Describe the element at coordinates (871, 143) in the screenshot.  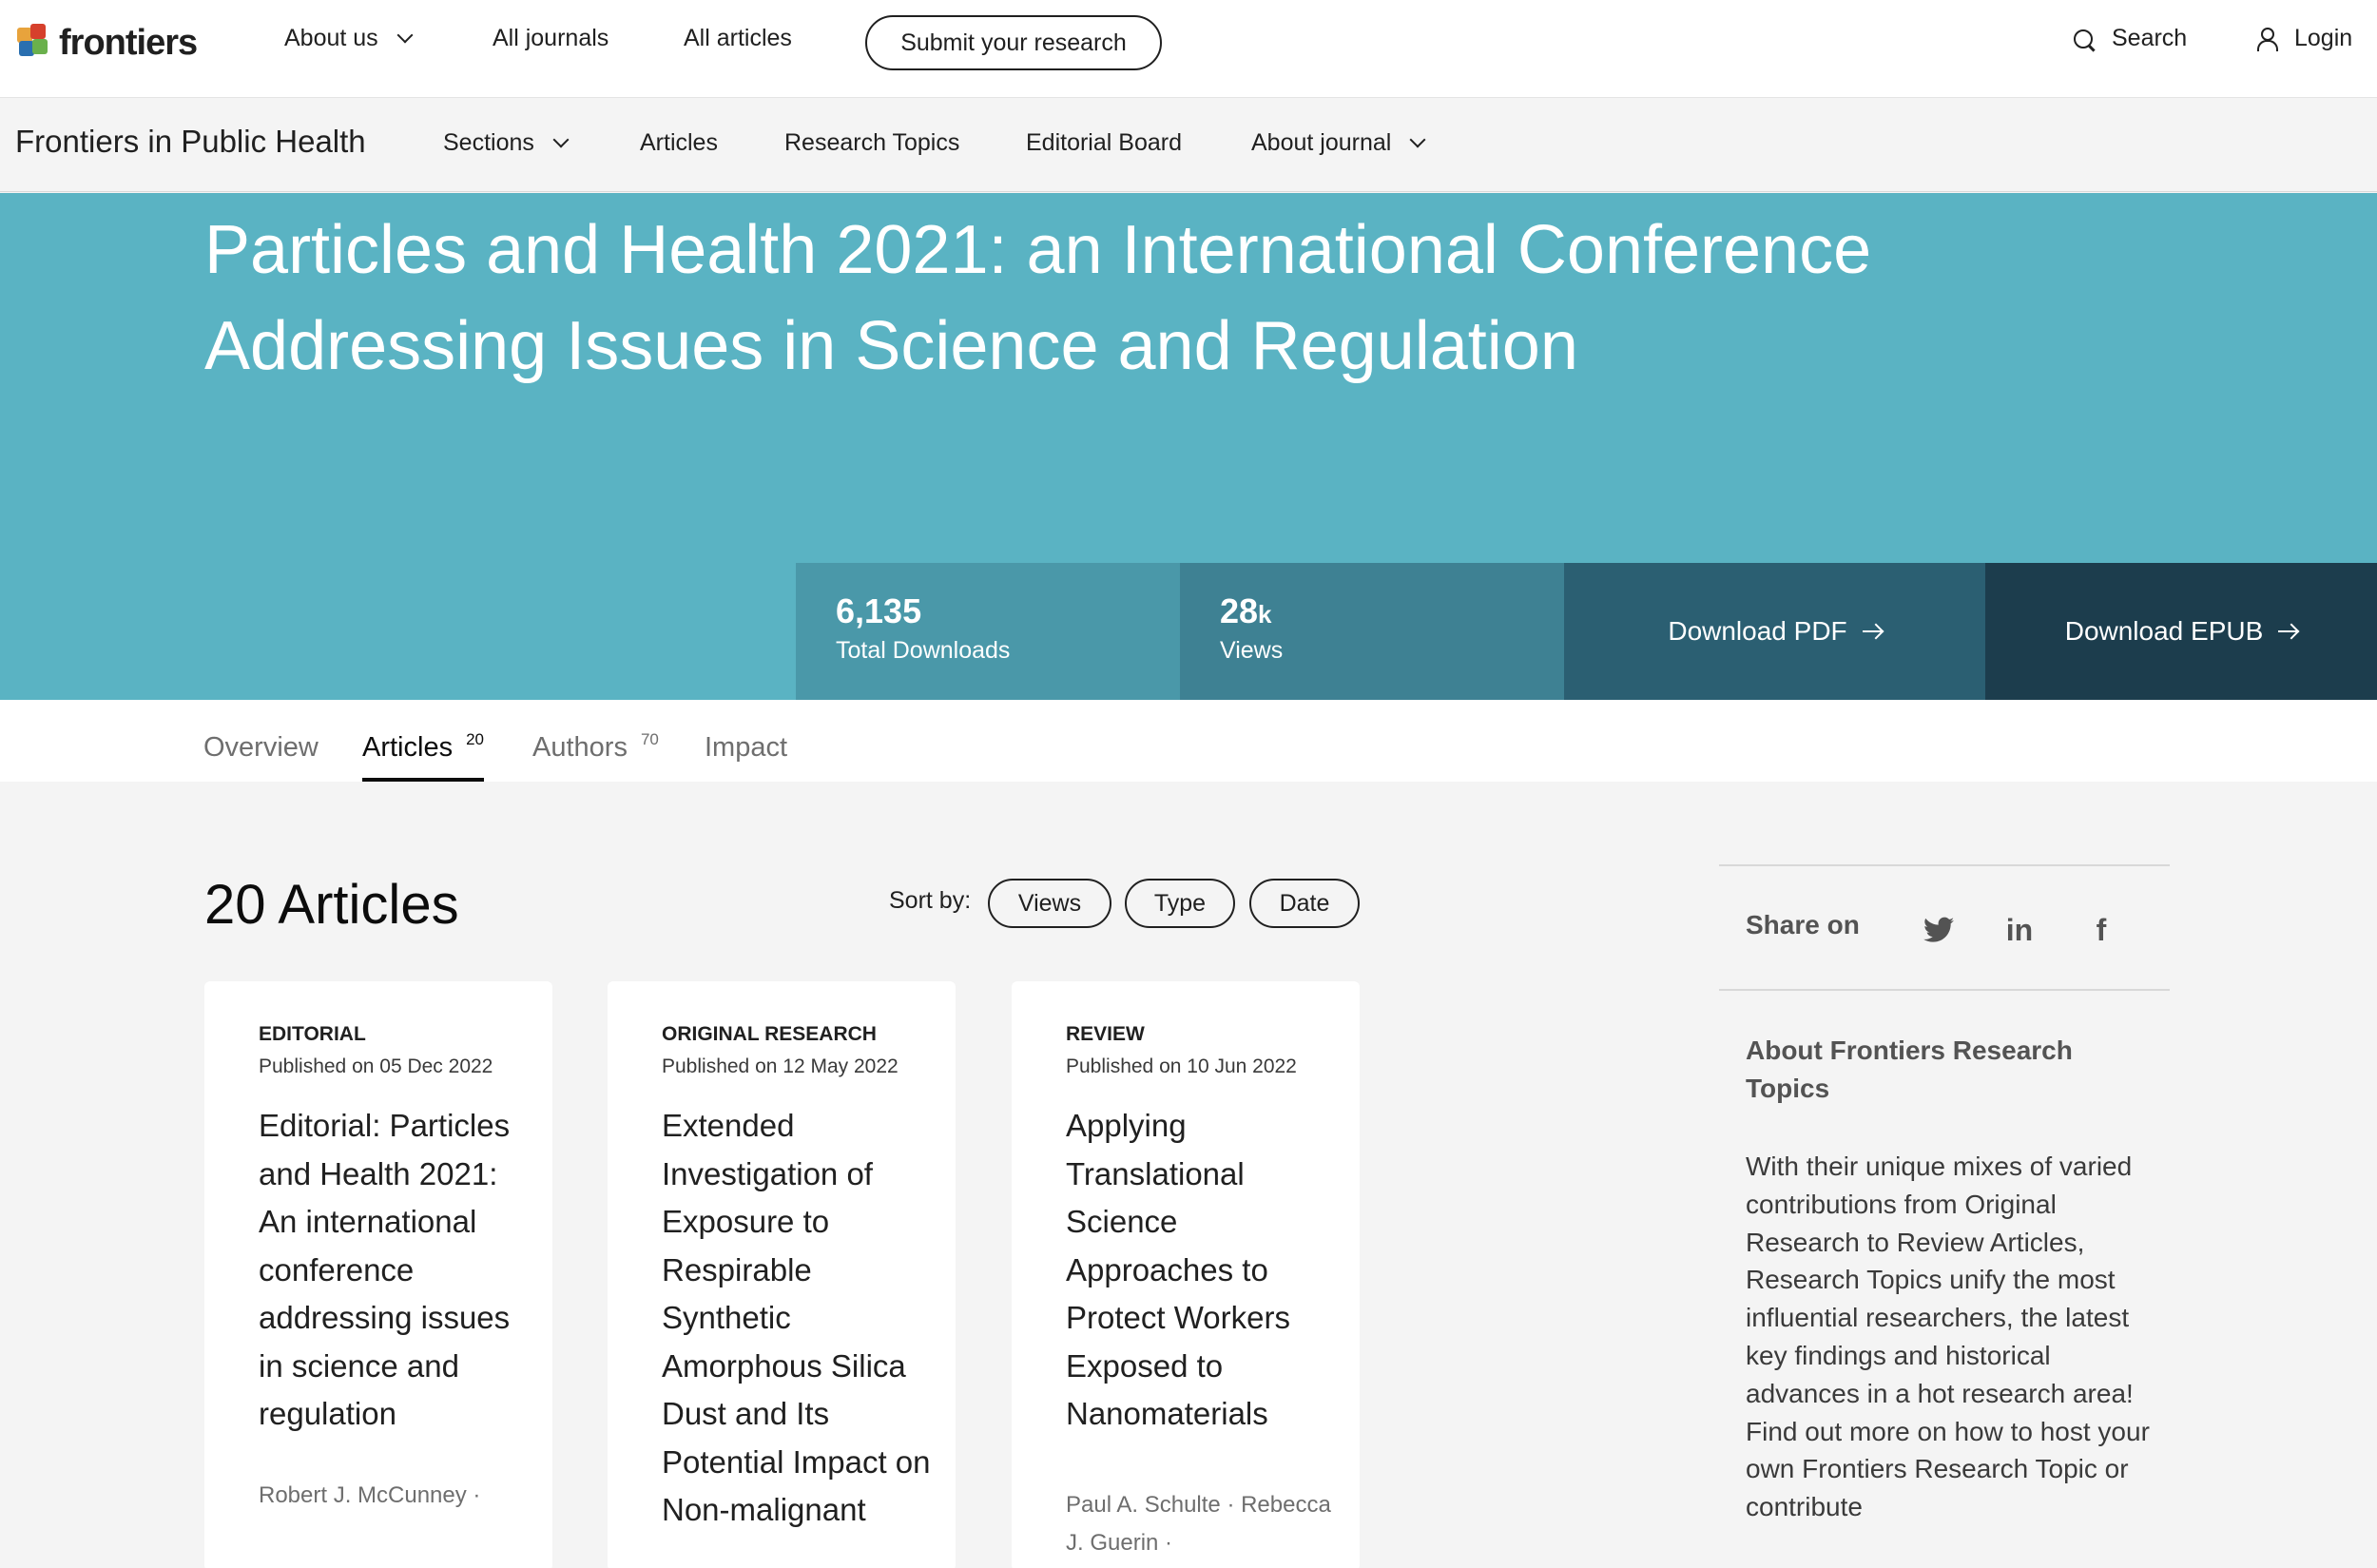
I see `research-topics-link: Research Topics` at that location.